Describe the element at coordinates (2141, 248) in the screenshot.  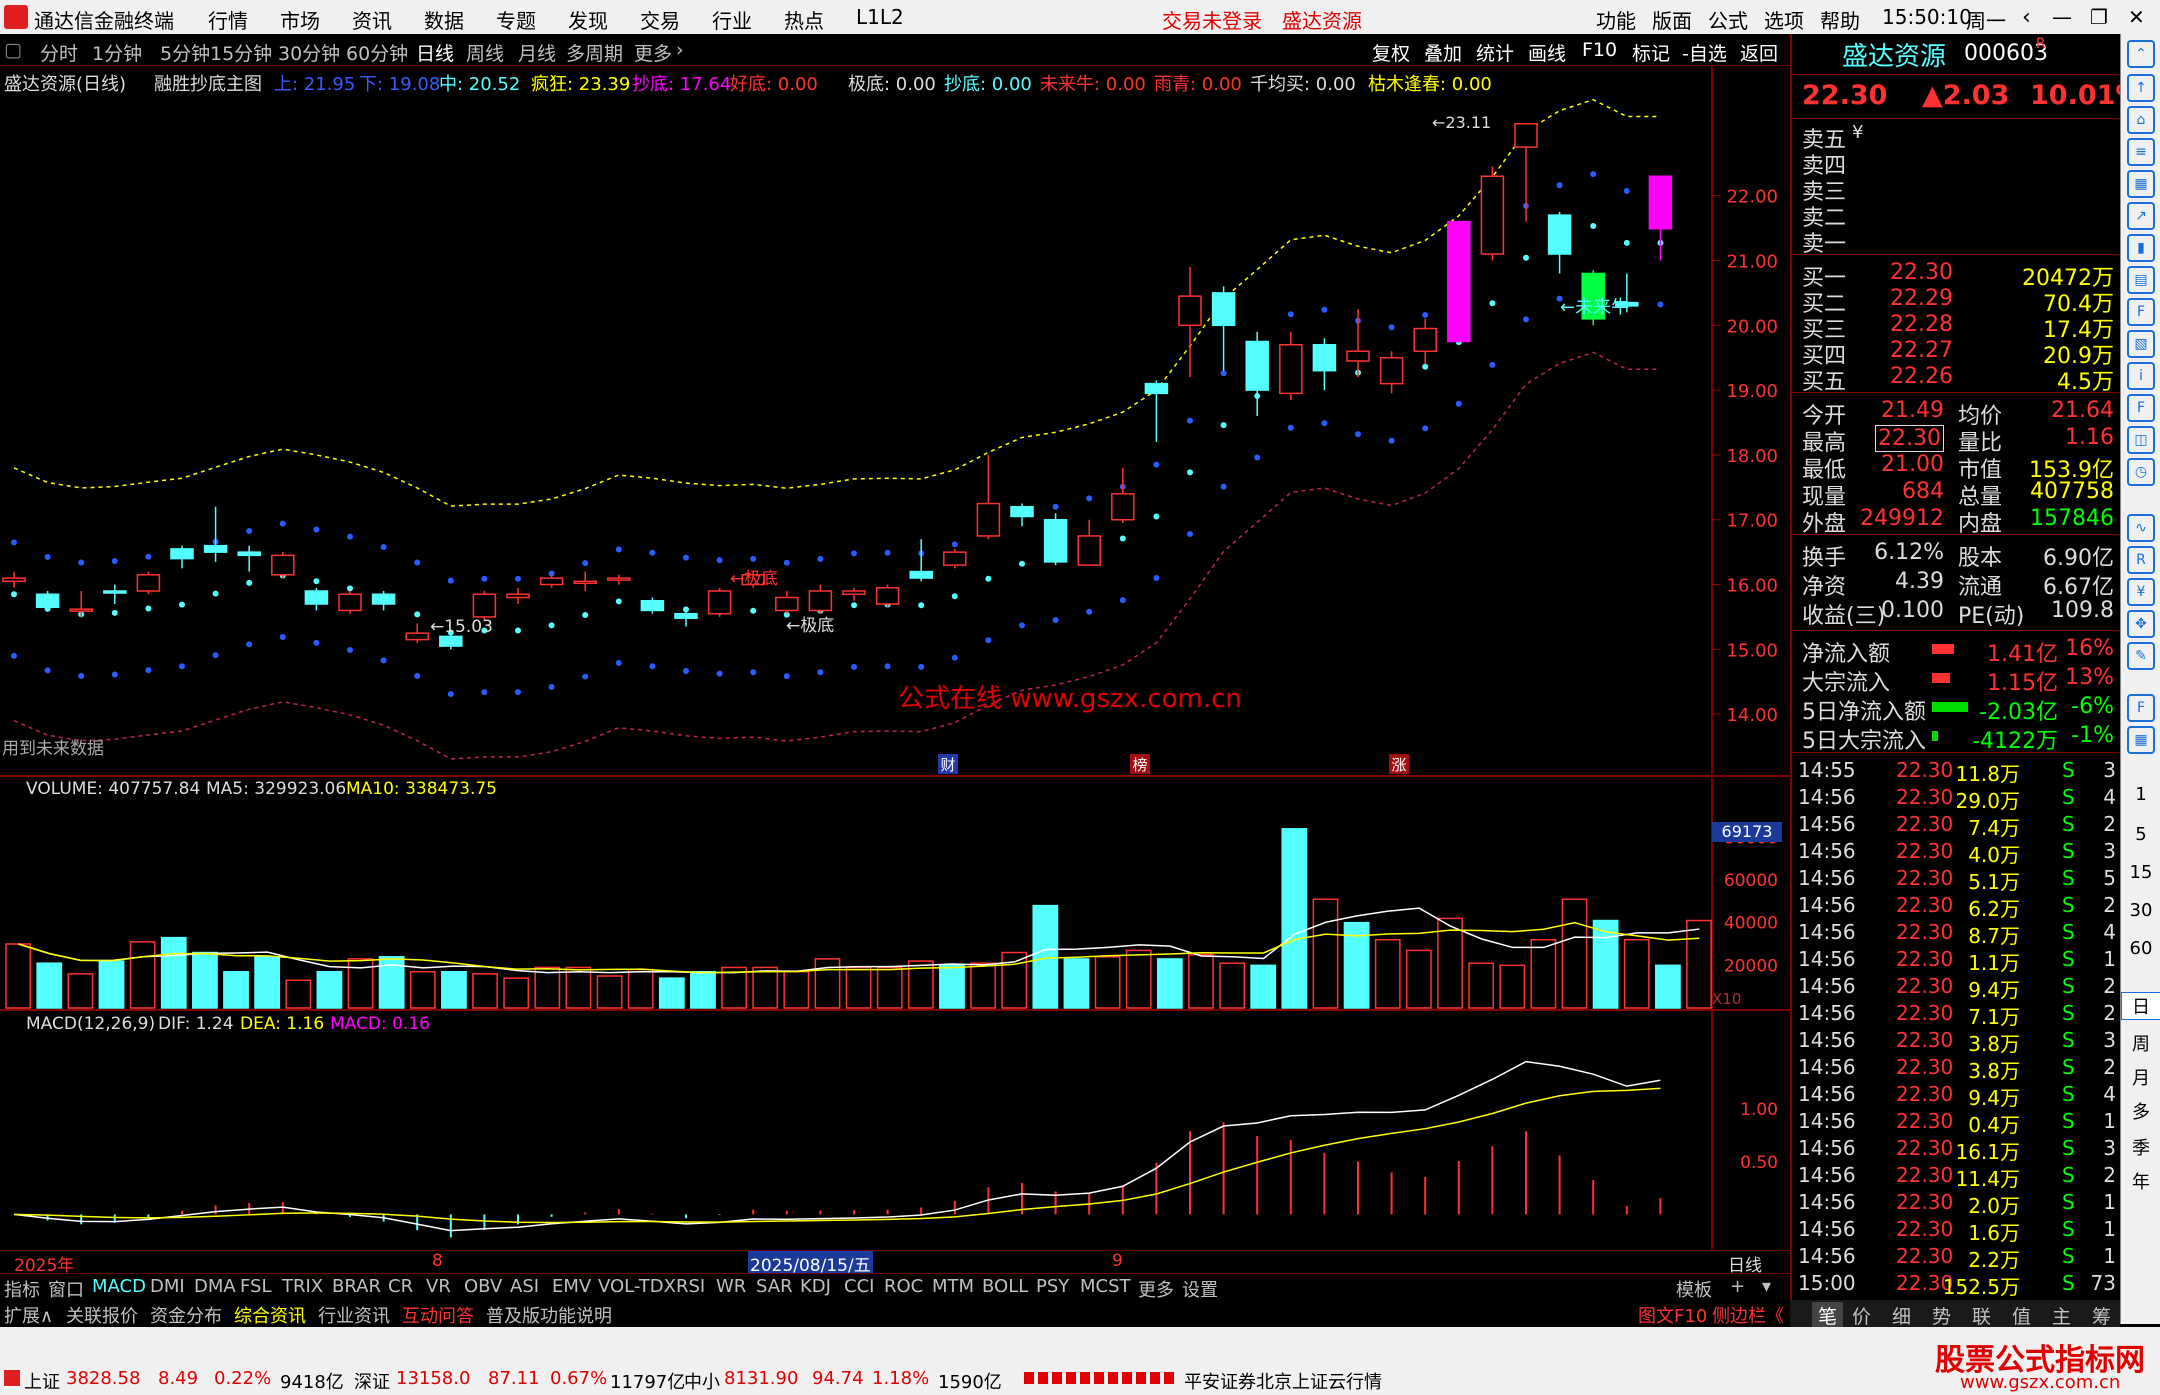
I see `bar-icon: ▮` at that location.